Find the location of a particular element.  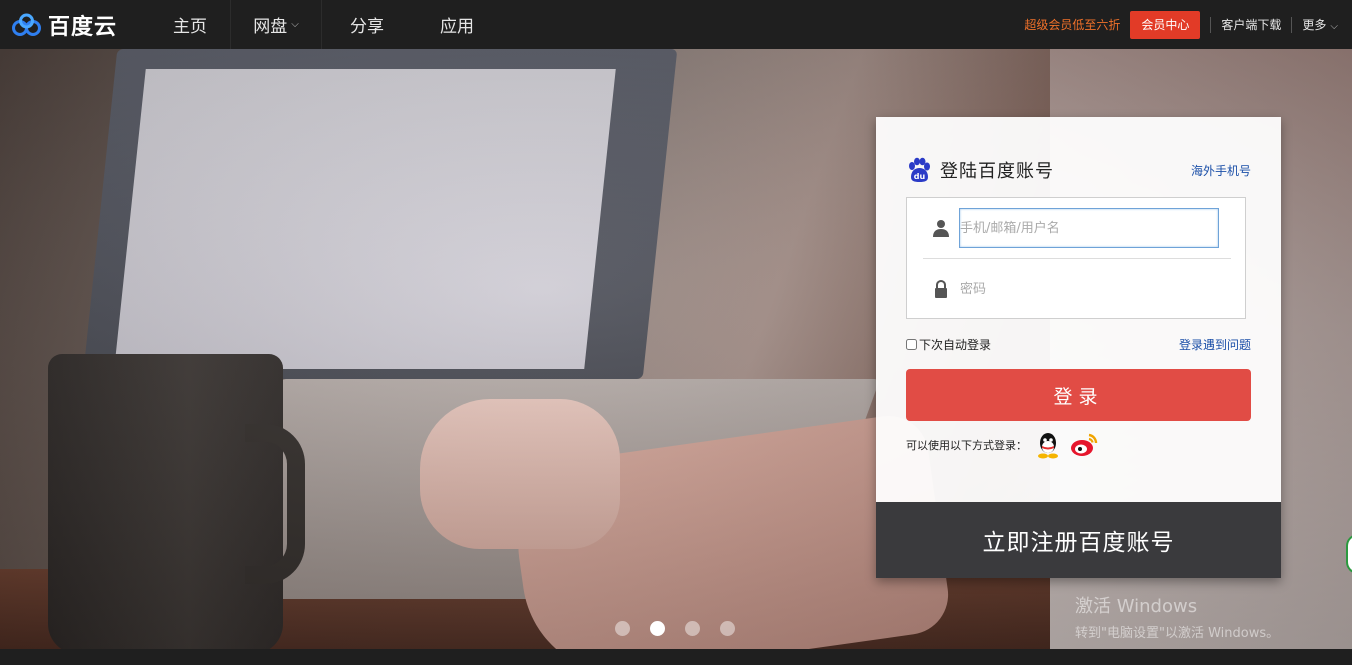

nav-item-label: 网盘 is located at coordinates (270, 27).